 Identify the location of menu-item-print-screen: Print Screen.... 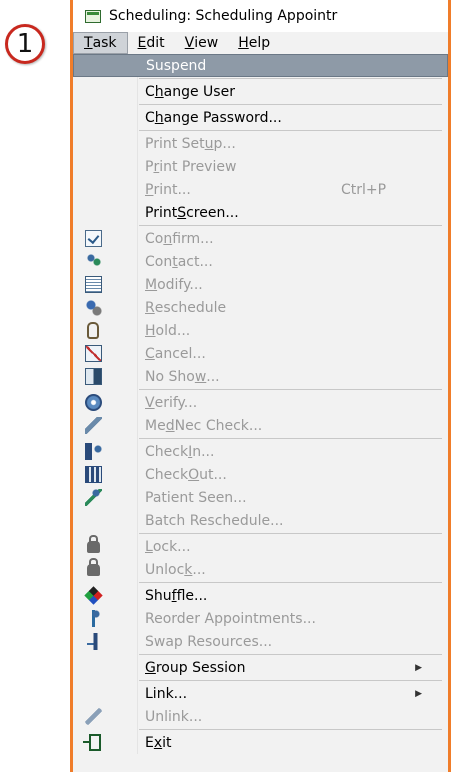
(260, 212).